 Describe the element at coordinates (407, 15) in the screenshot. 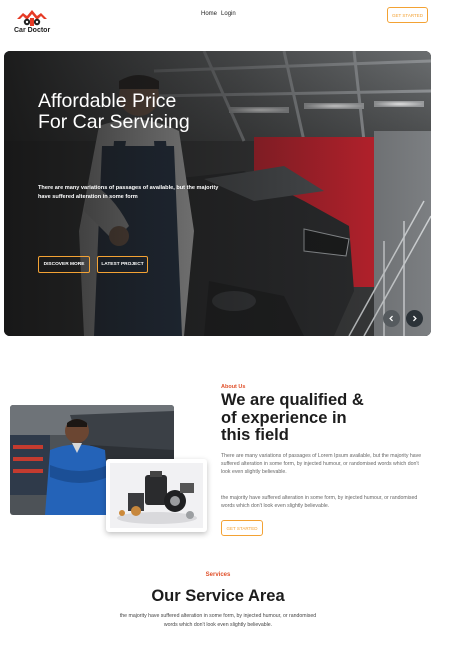

I see `get-started-button: GET STARTED` at that location.